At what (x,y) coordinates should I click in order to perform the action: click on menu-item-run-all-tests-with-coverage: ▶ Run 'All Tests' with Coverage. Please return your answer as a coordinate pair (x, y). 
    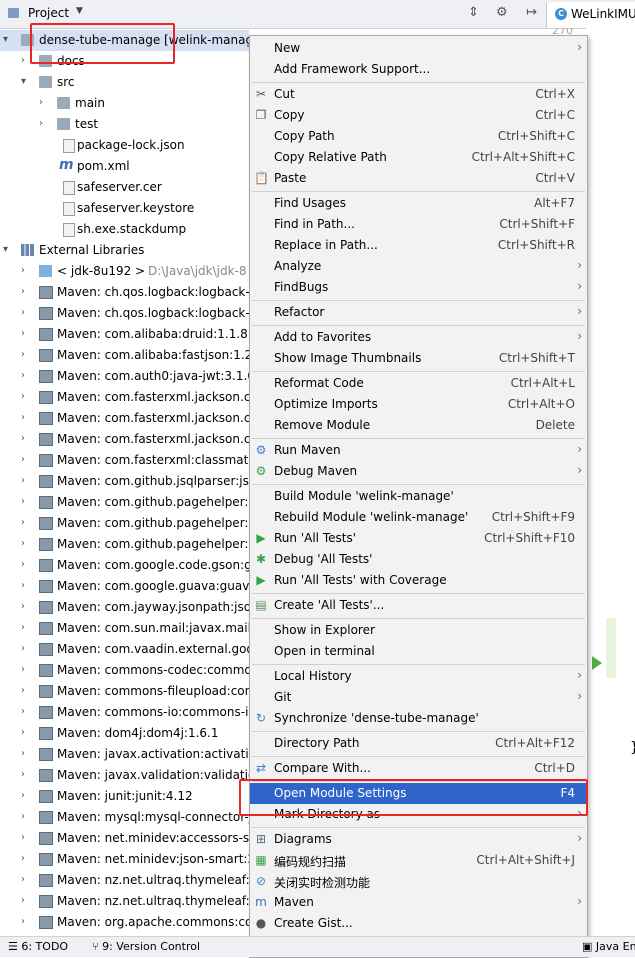
    Looking at the image, I should click on (418, 580).